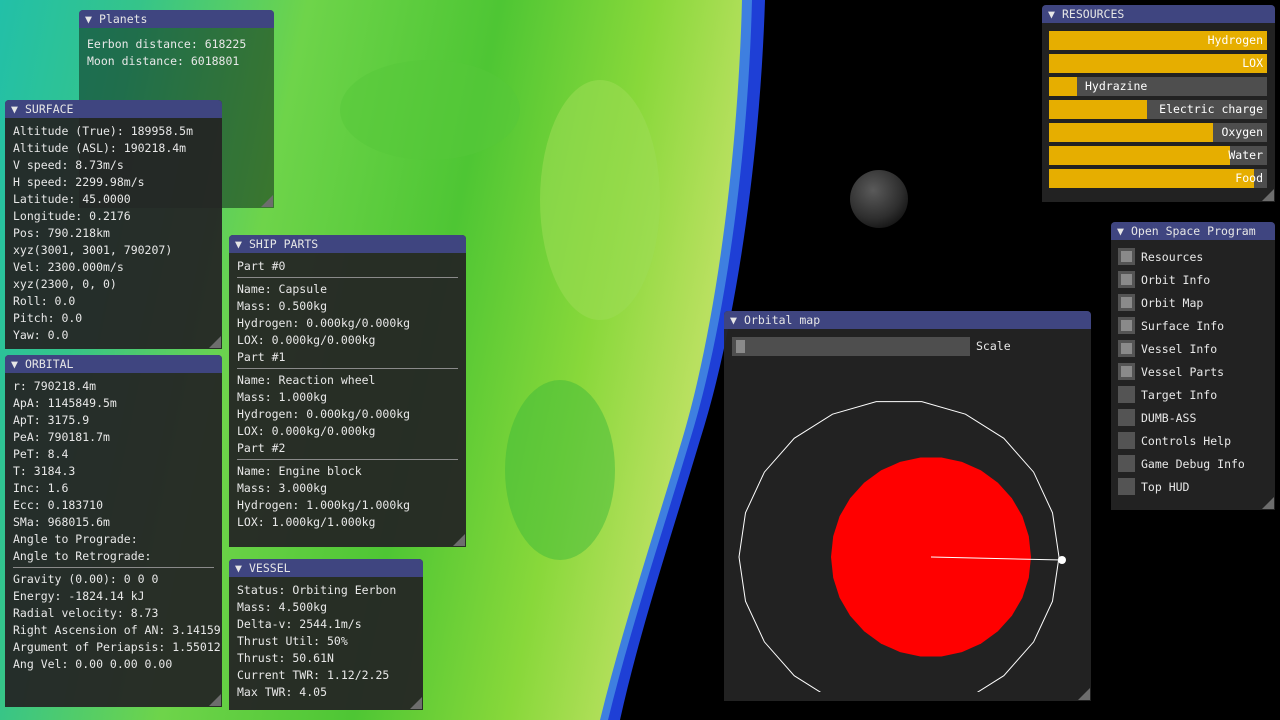 Image resolution: width=1280 pixels, height=720 pixels. I want to click on info-line: T: 3184.3, so click(44, 471).